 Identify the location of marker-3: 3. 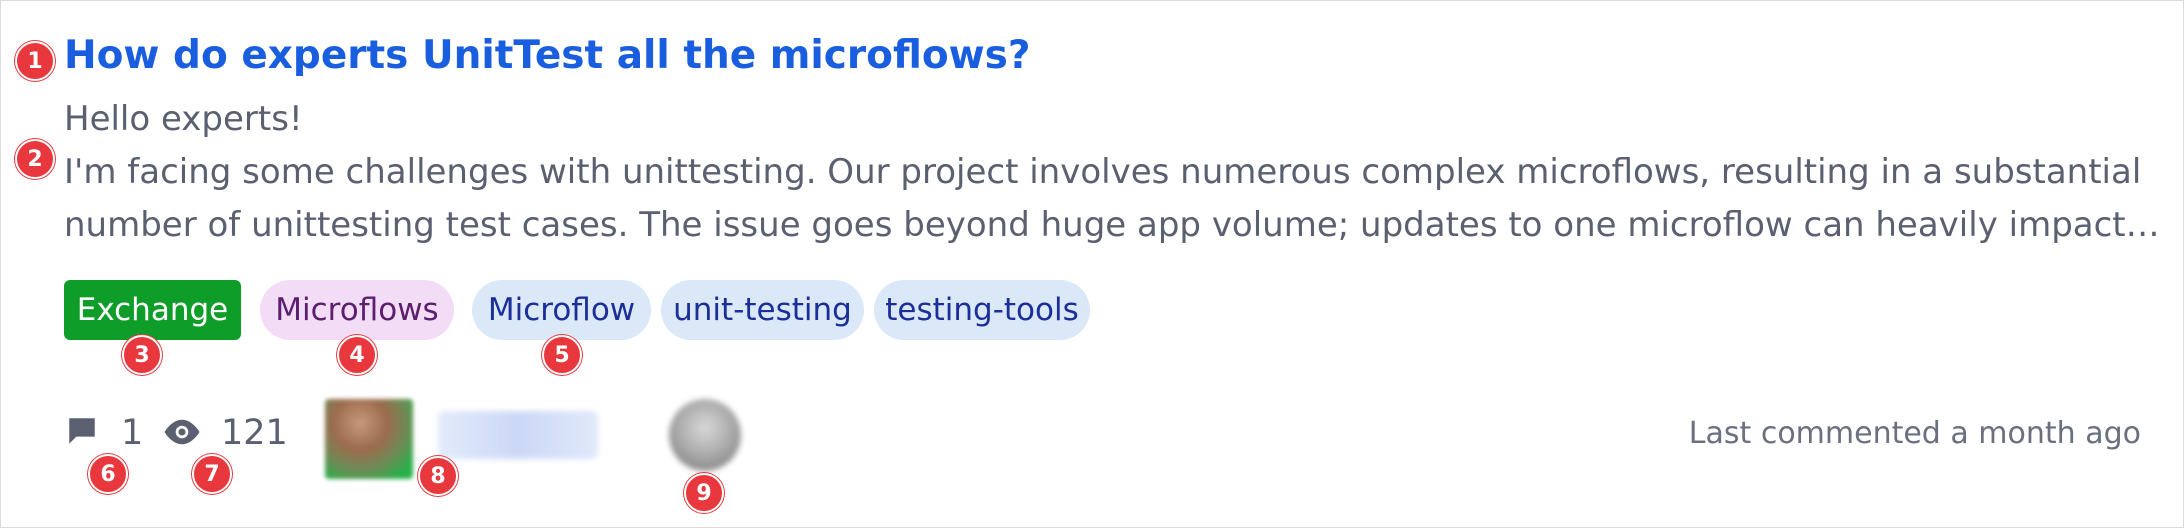
(142, 355).